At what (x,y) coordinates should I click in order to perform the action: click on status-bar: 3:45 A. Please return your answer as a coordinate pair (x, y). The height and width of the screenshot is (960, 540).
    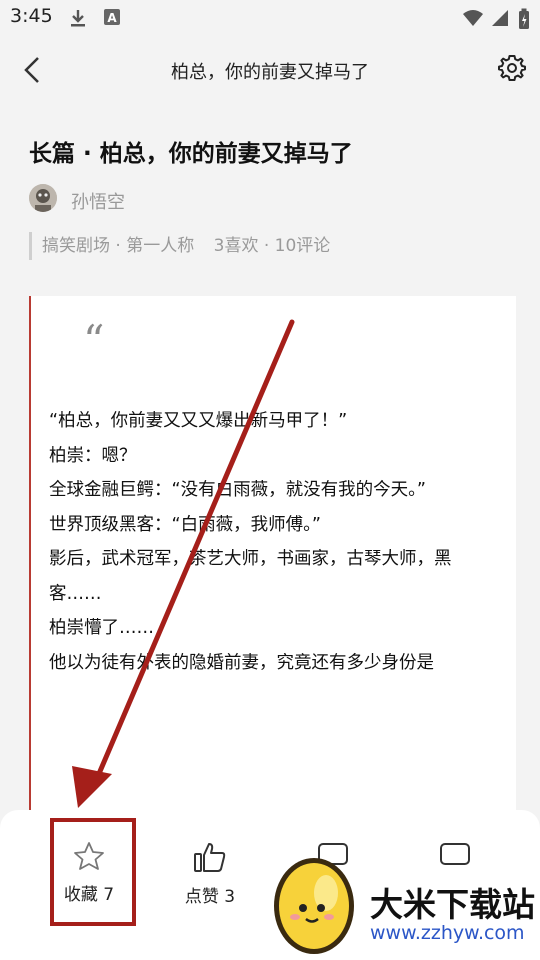
    Looking at the image, I should click on (270, 18).